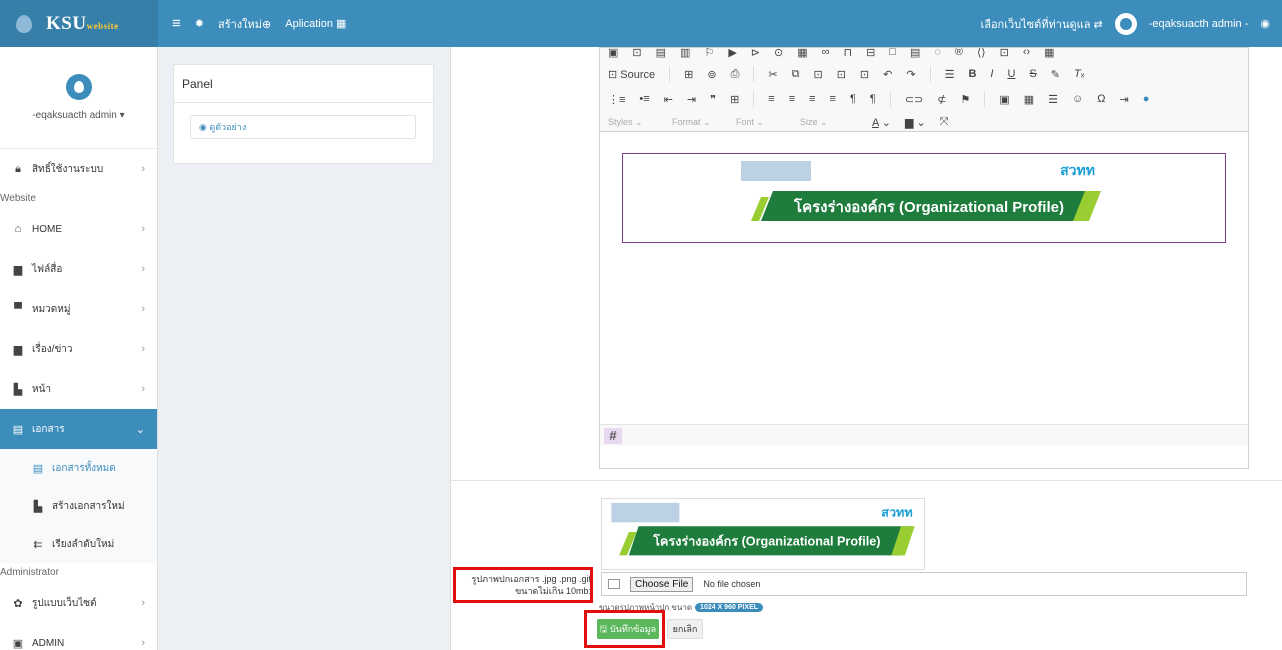 The image size is (1282, 650). I want to click on box-icon: □, so click(892, 53).